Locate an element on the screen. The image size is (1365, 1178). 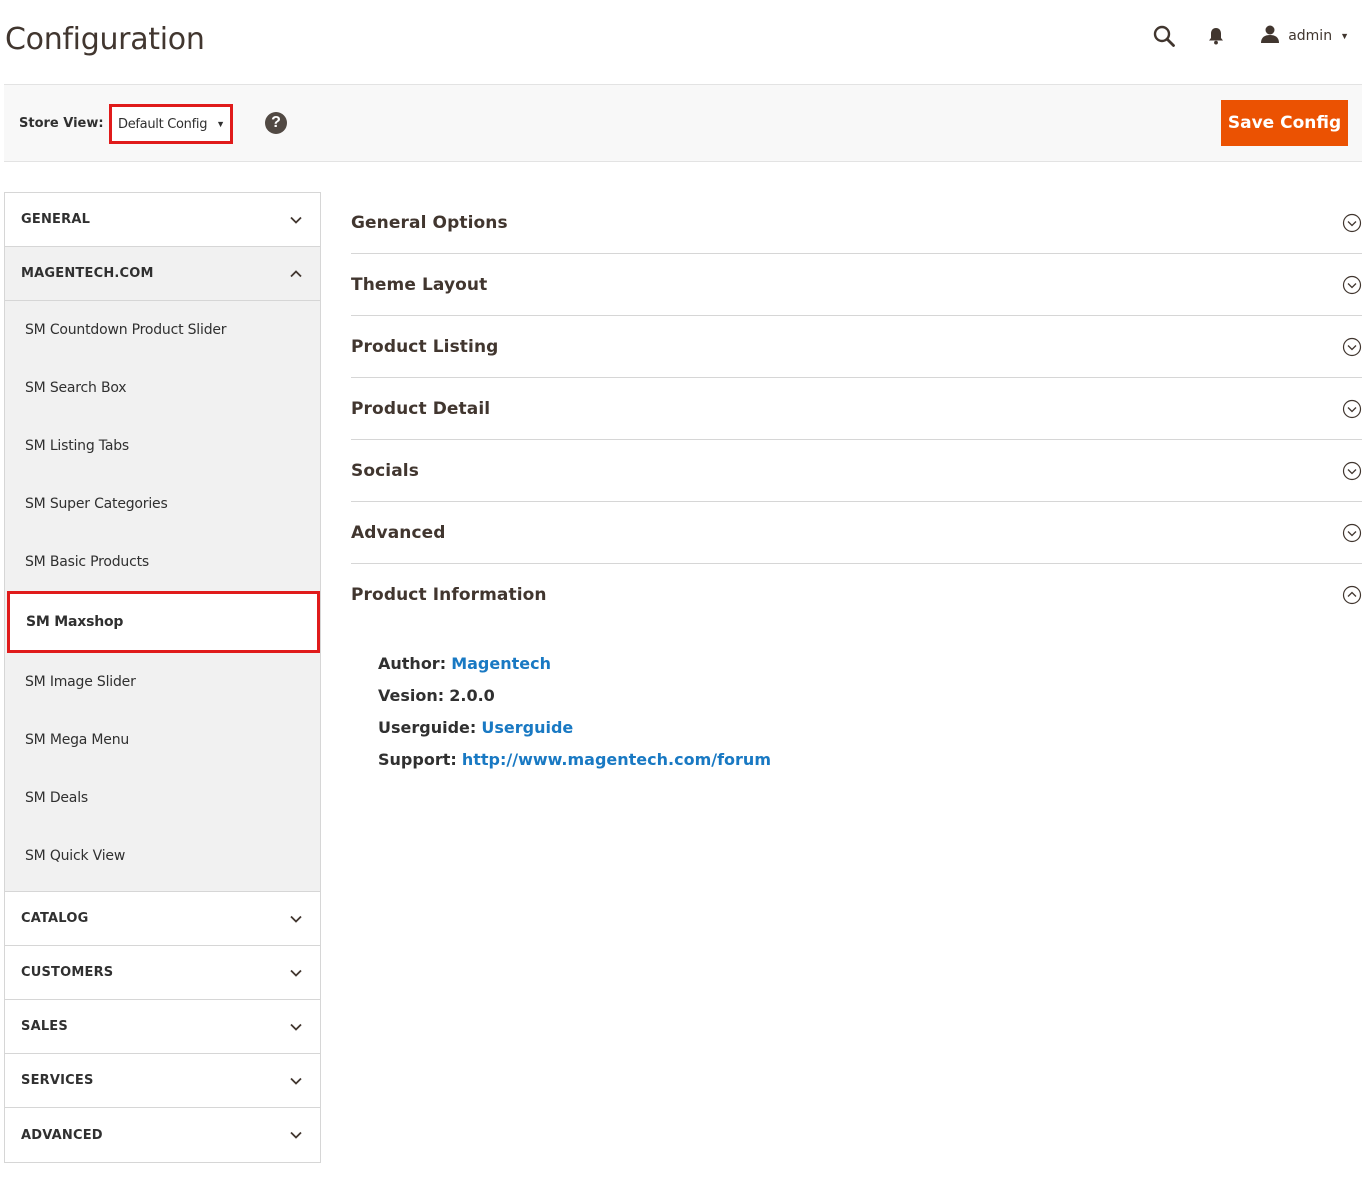
store-view-label: Store View: is located at coordinates (61, 123).